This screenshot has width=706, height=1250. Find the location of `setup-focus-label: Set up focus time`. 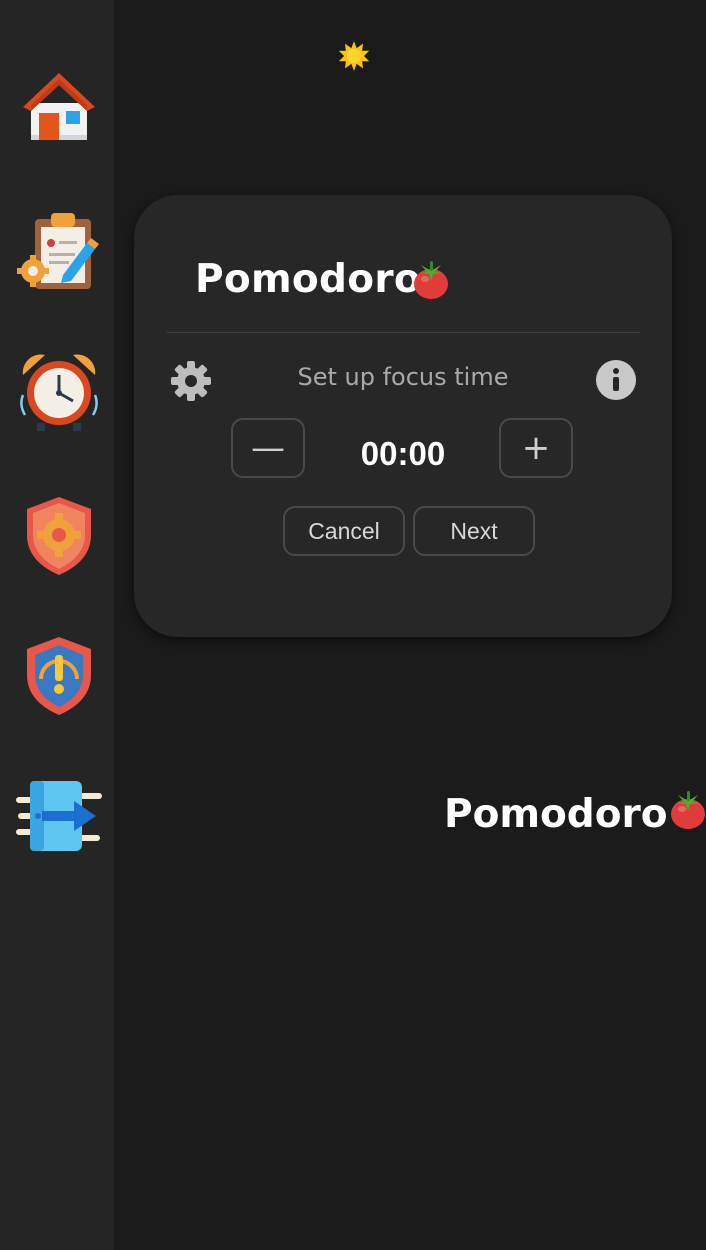

setup-focus-label: Set up focus time is located at coordinates (403, 377).